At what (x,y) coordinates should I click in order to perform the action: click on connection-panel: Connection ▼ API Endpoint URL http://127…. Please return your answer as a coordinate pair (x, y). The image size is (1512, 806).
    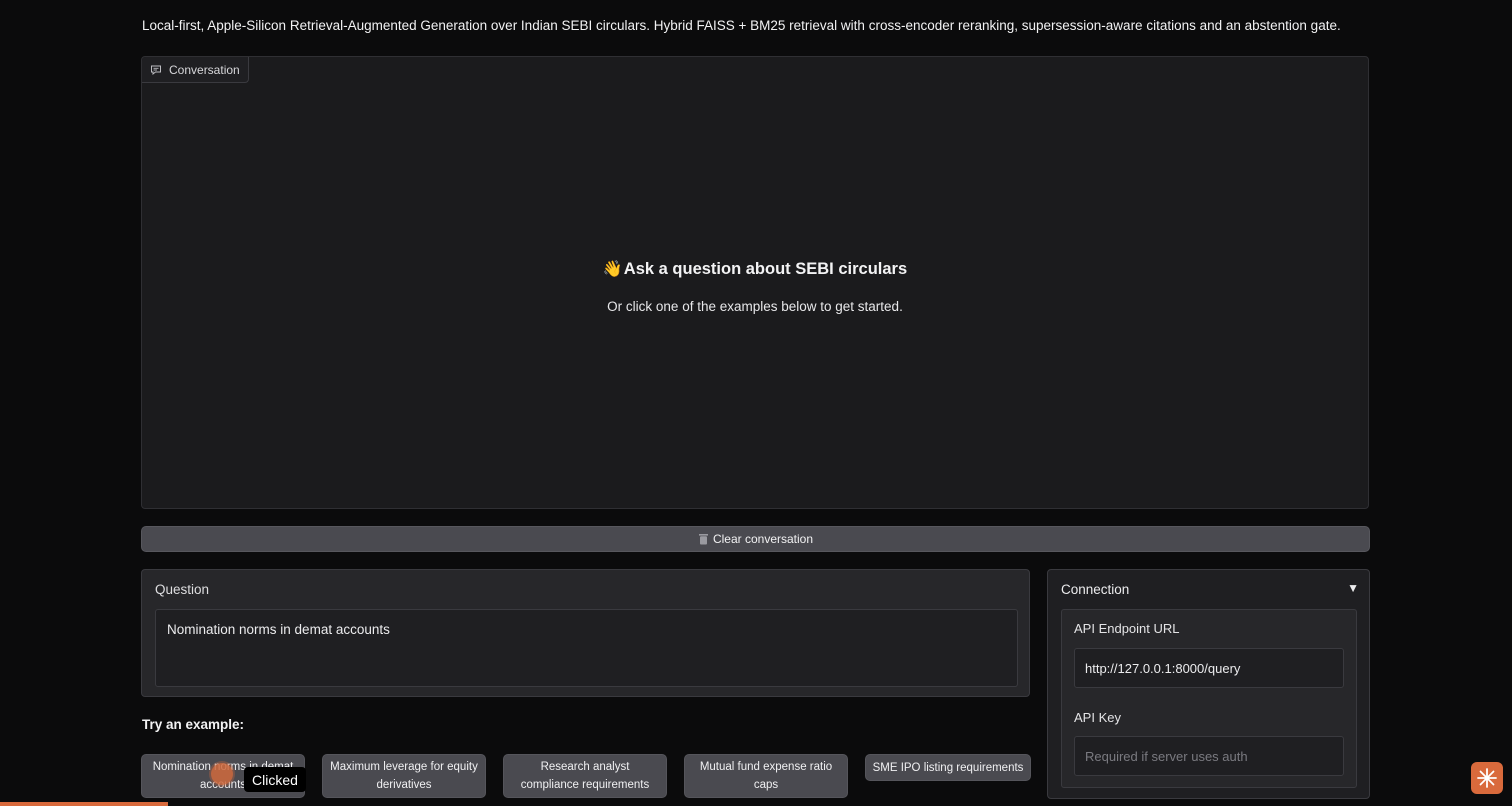
    Looking at the image, I should click on (1208, 684).